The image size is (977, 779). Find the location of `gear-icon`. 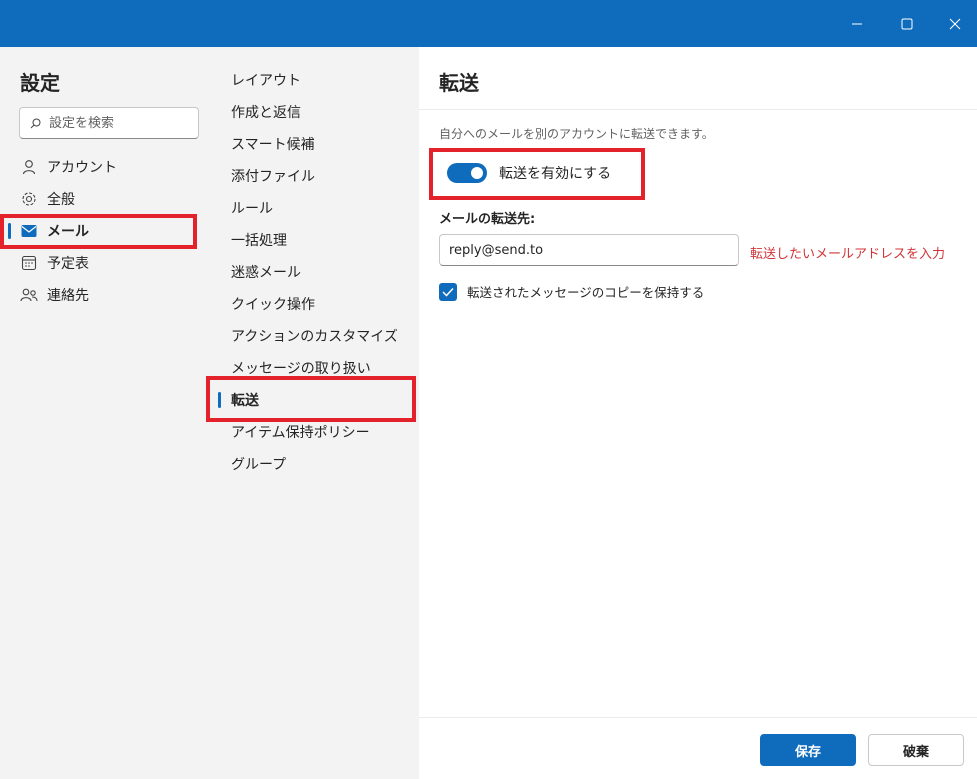

gear-icon is located at coordinates (29, 199).